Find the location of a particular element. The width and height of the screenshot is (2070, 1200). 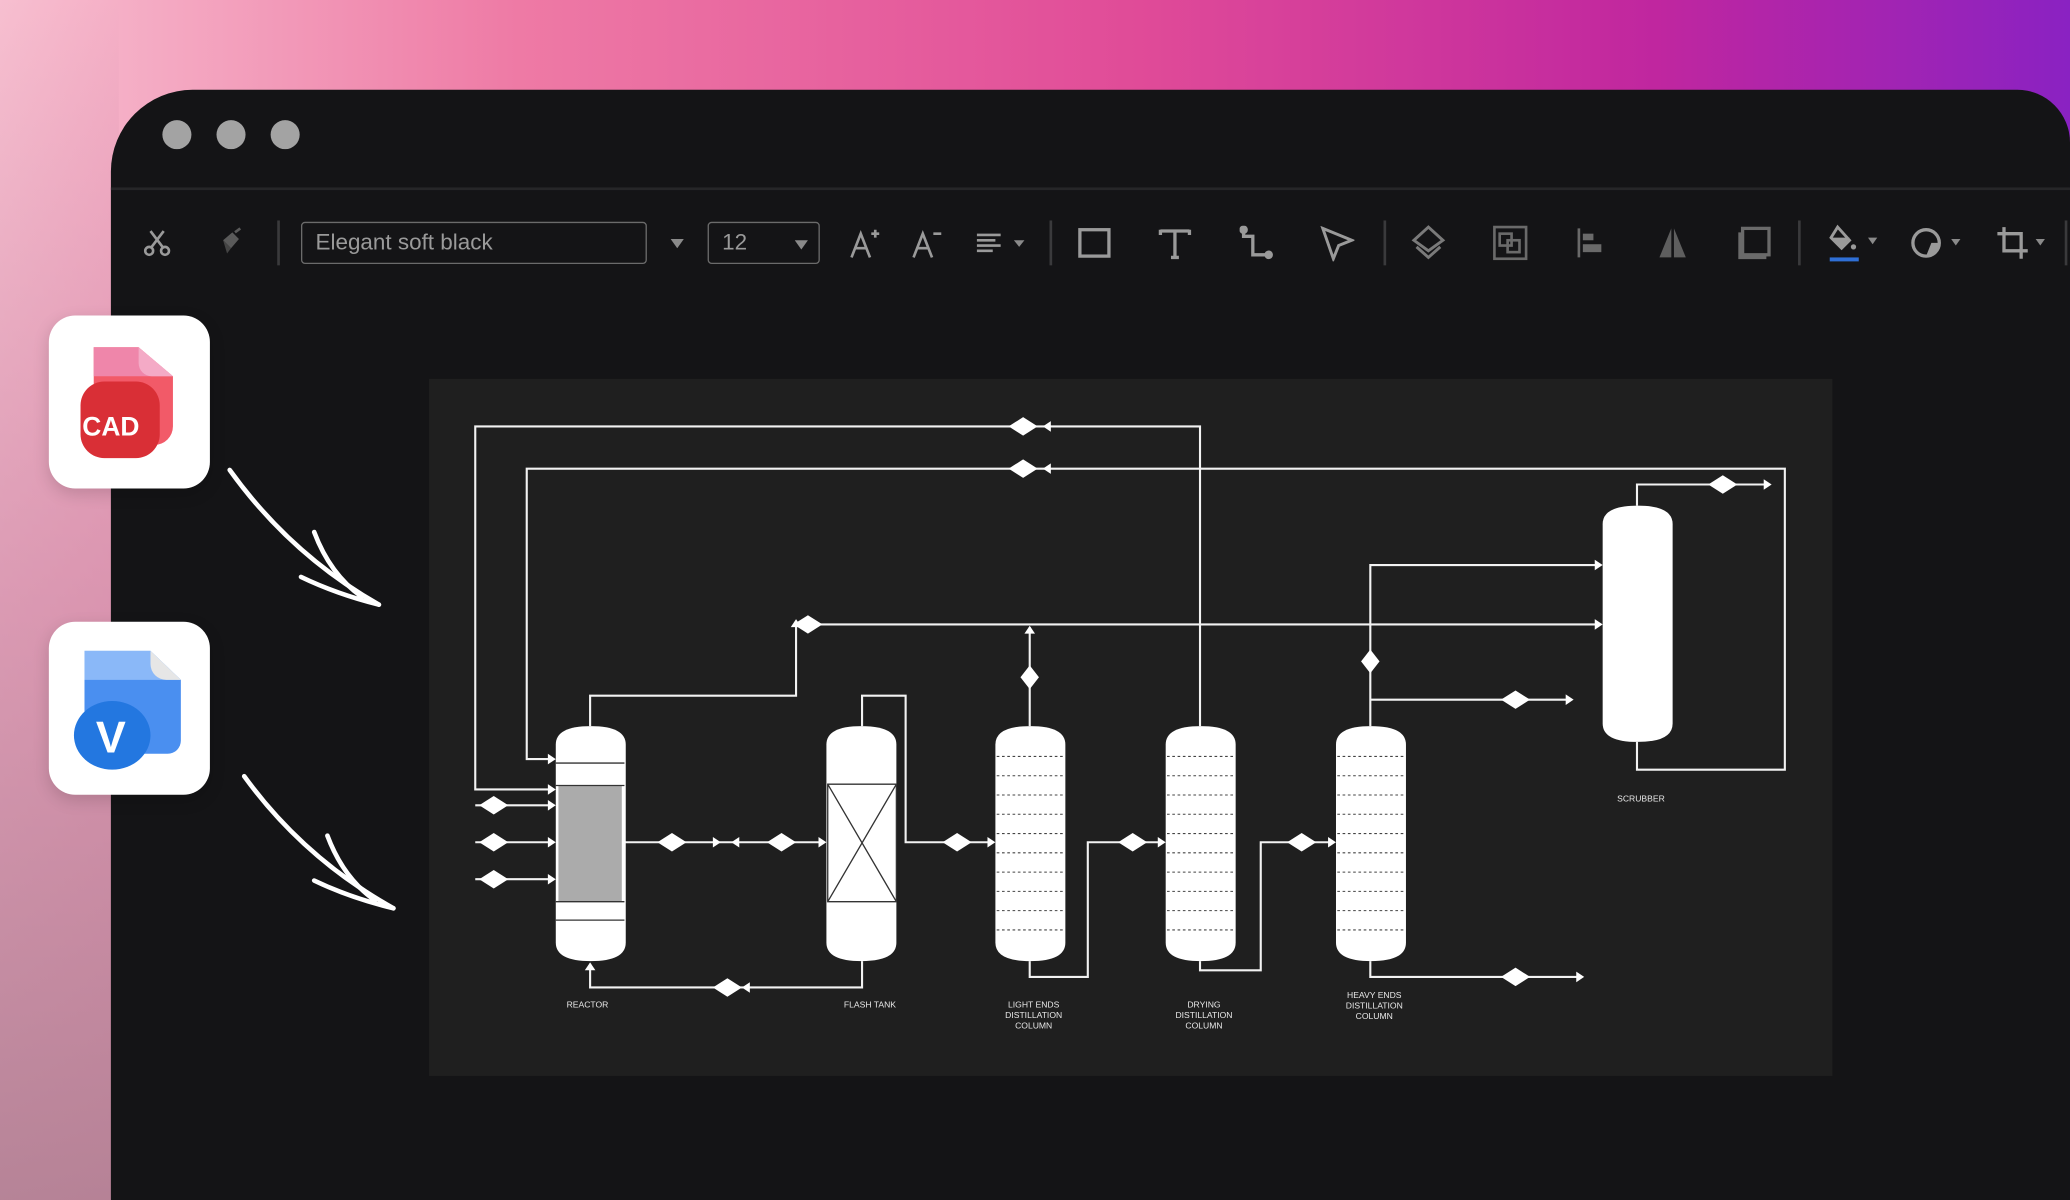

cad-file-card: CAD is located at coordinates (129, 402).